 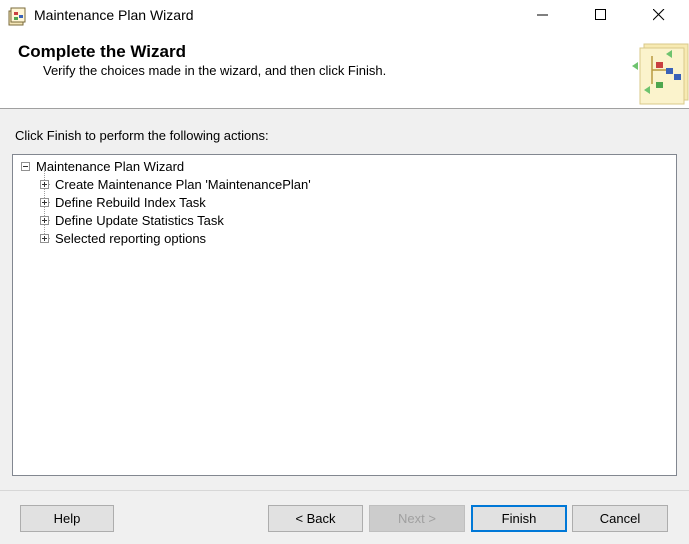 I want to click on next-button: Next >, so click(x=417, y=518).